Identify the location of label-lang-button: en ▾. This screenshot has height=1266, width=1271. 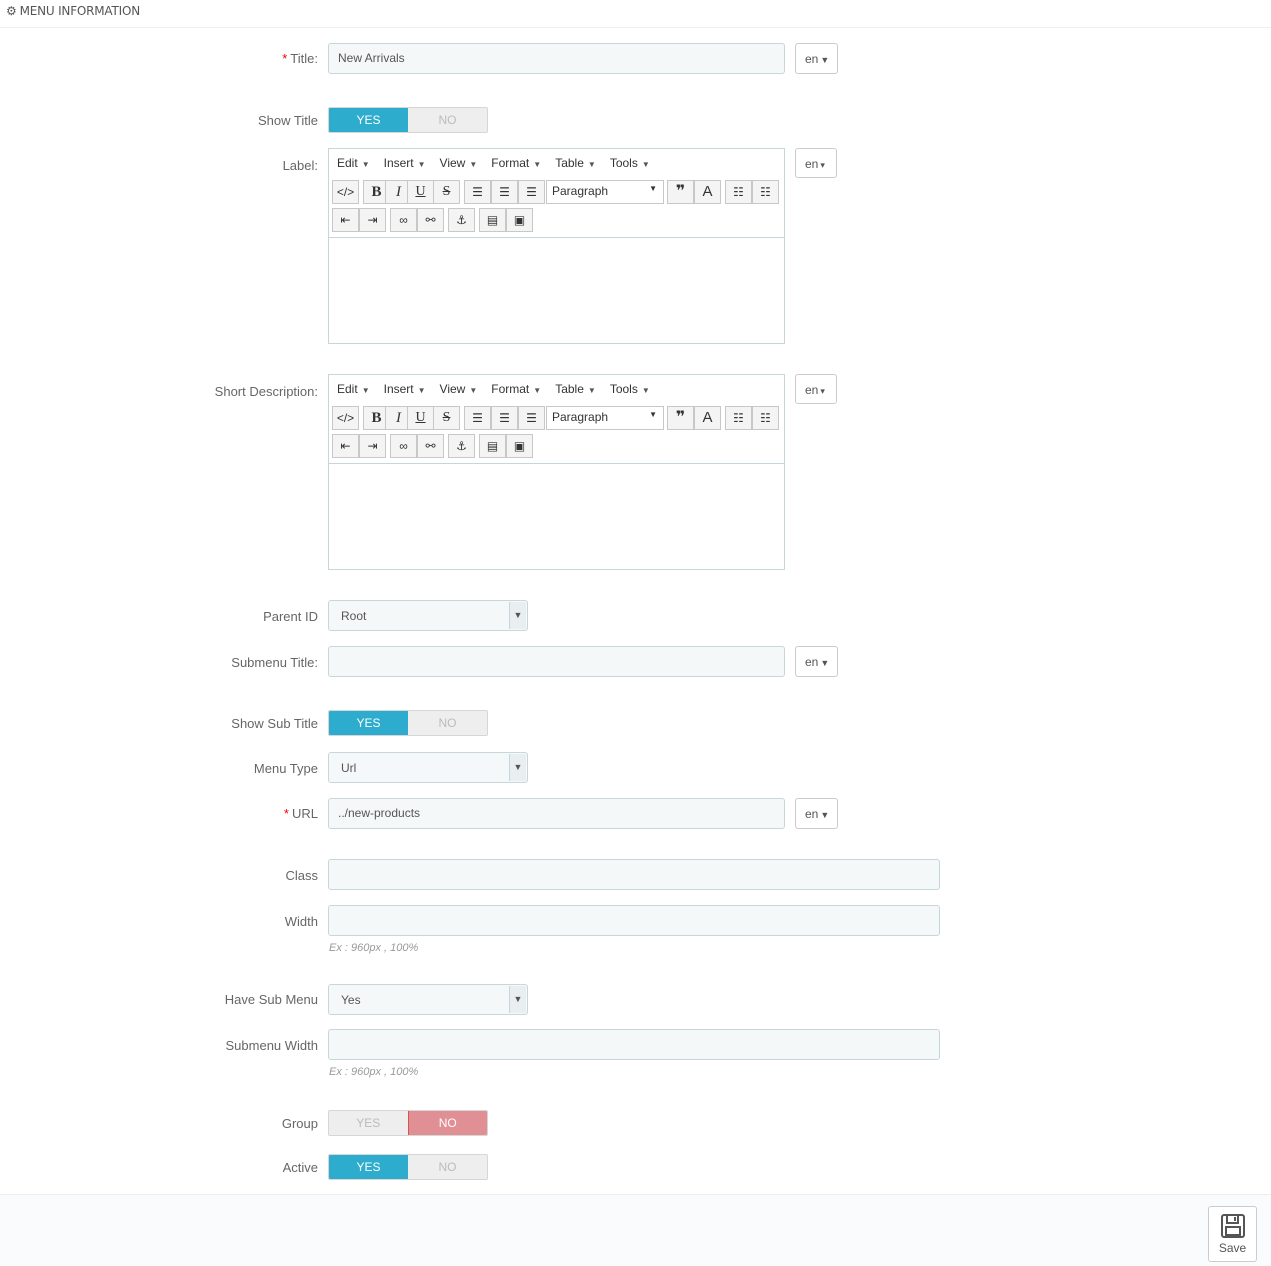
(816, 163).